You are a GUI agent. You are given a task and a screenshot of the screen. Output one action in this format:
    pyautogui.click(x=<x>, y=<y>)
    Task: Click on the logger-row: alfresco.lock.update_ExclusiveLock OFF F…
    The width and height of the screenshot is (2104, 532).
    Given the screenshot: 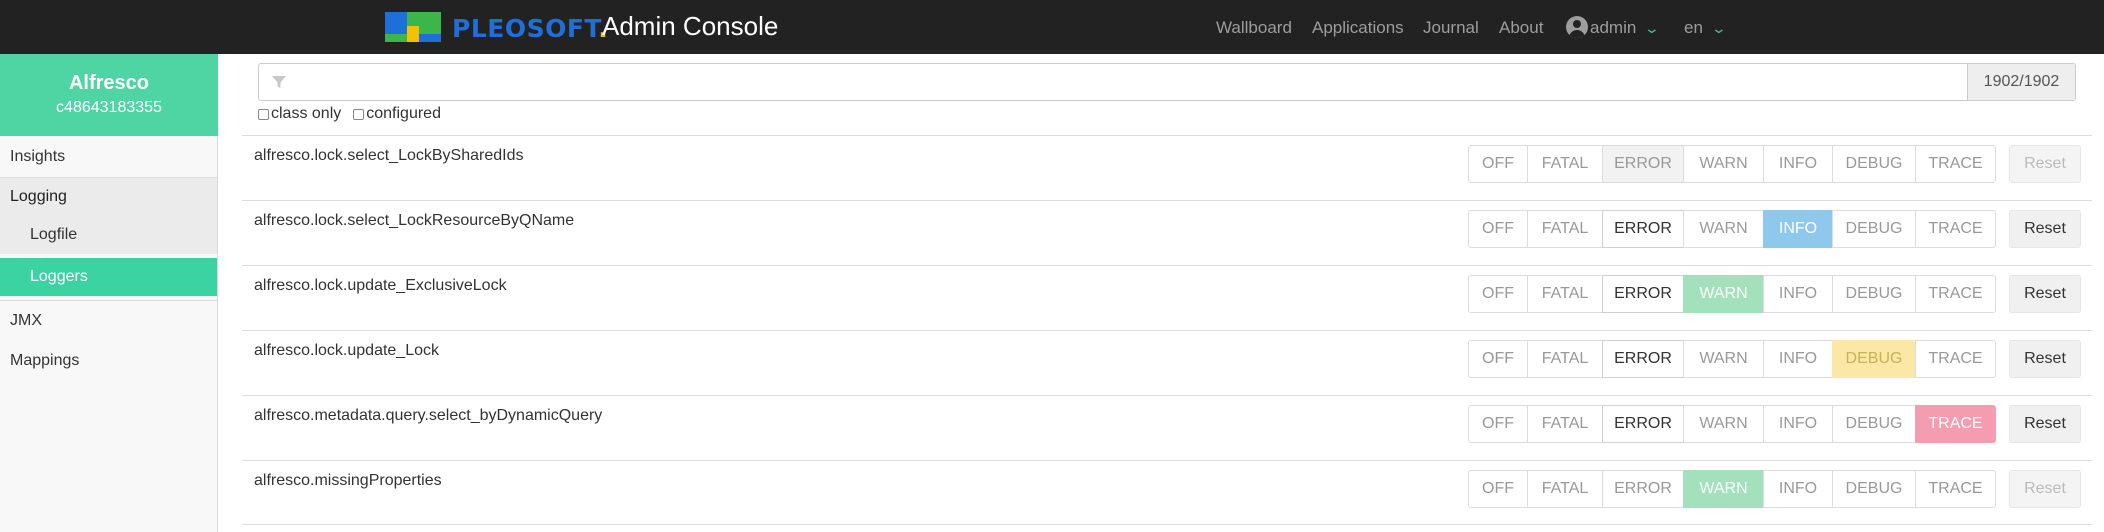 What is the action you would take?
    pyautogui.click(x=1167, y=297)
    